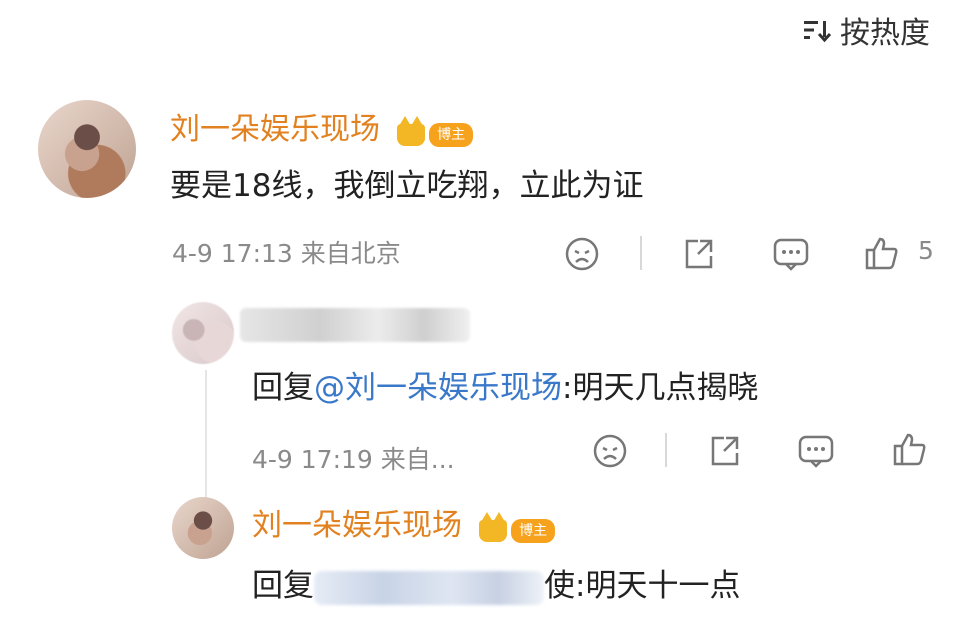 Image resolution: width=960 pixels, height=624 pixels. Describe the element at coordinates (87, 149) in the screenshot. I see `avatar` at that location.